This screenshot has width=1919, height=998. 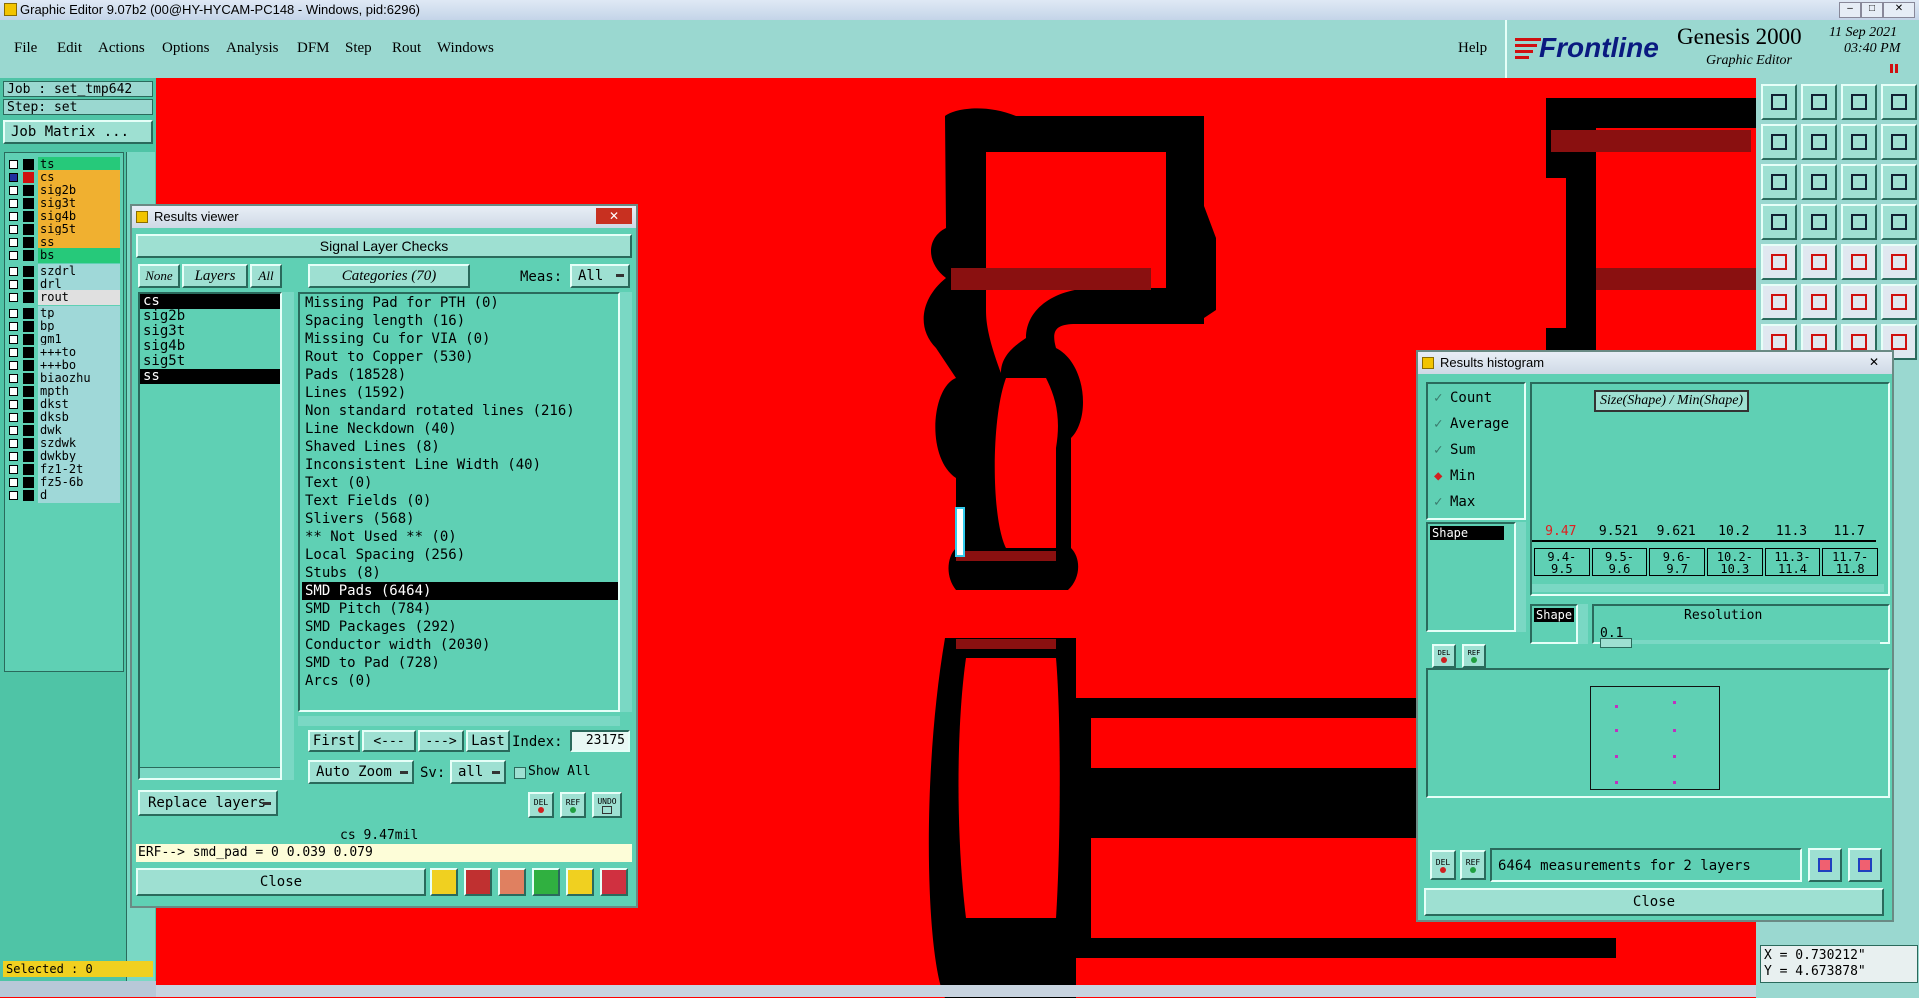 I want to click on close-button-viewer: Close, so click(x=281, y=882).